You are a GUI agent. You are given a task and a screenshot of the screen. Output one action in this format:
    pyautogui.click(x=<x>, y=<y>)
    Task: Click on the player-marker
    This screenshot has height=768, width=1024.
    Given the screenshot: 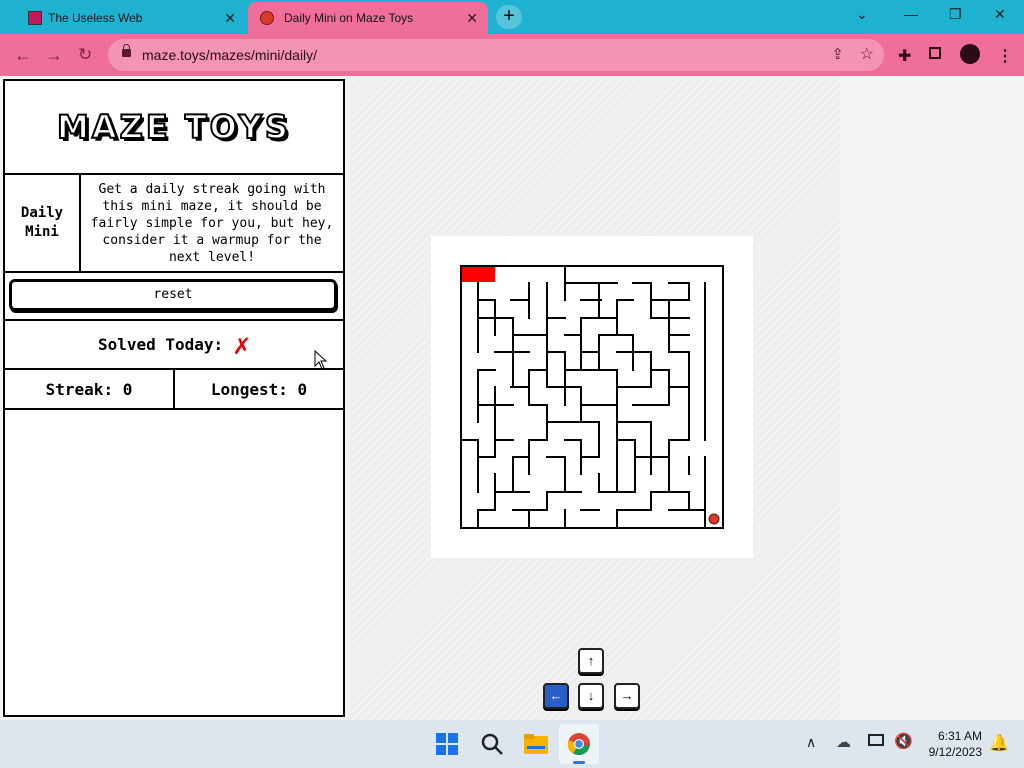 What is the action you would take?
    pyautogui.click(x=478, y=274)
    